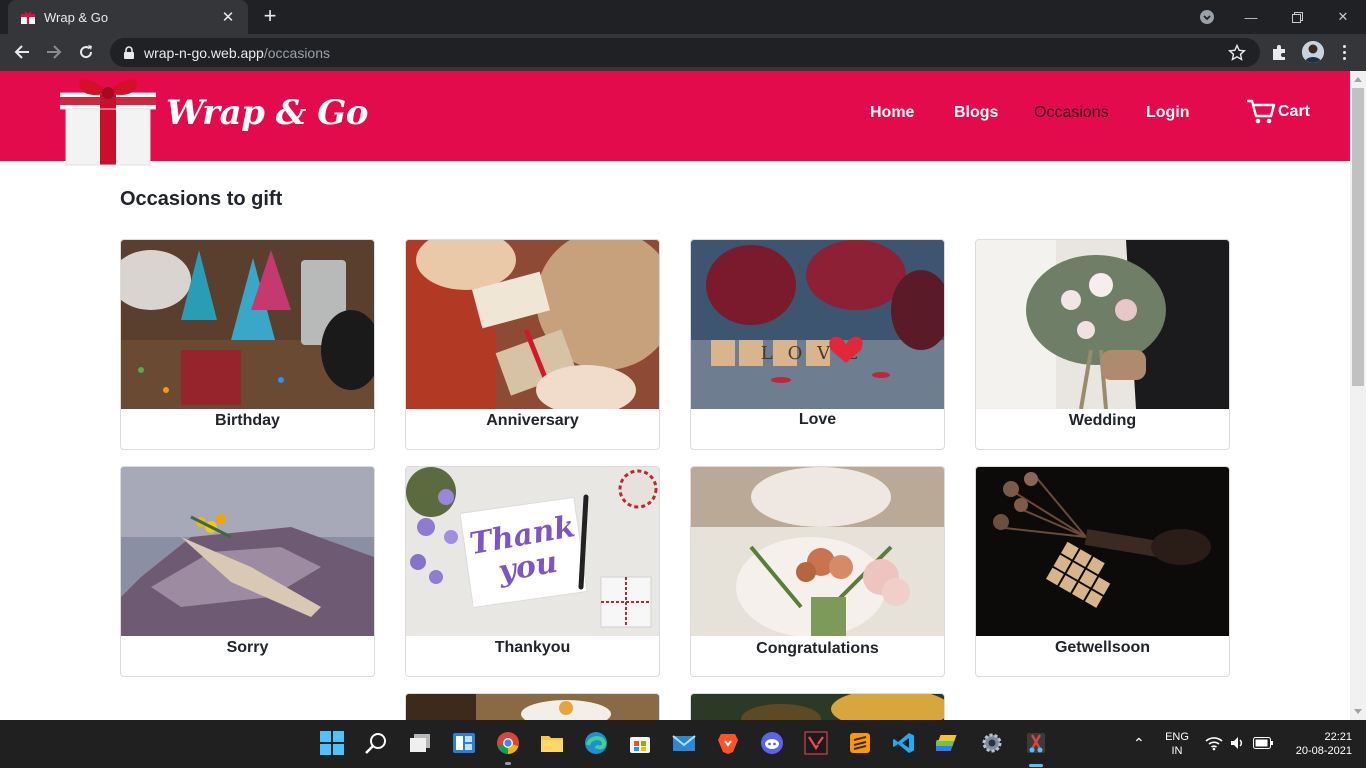 The image size is (1366, 768). I want to click on widgets-icon, so click(464, 743).